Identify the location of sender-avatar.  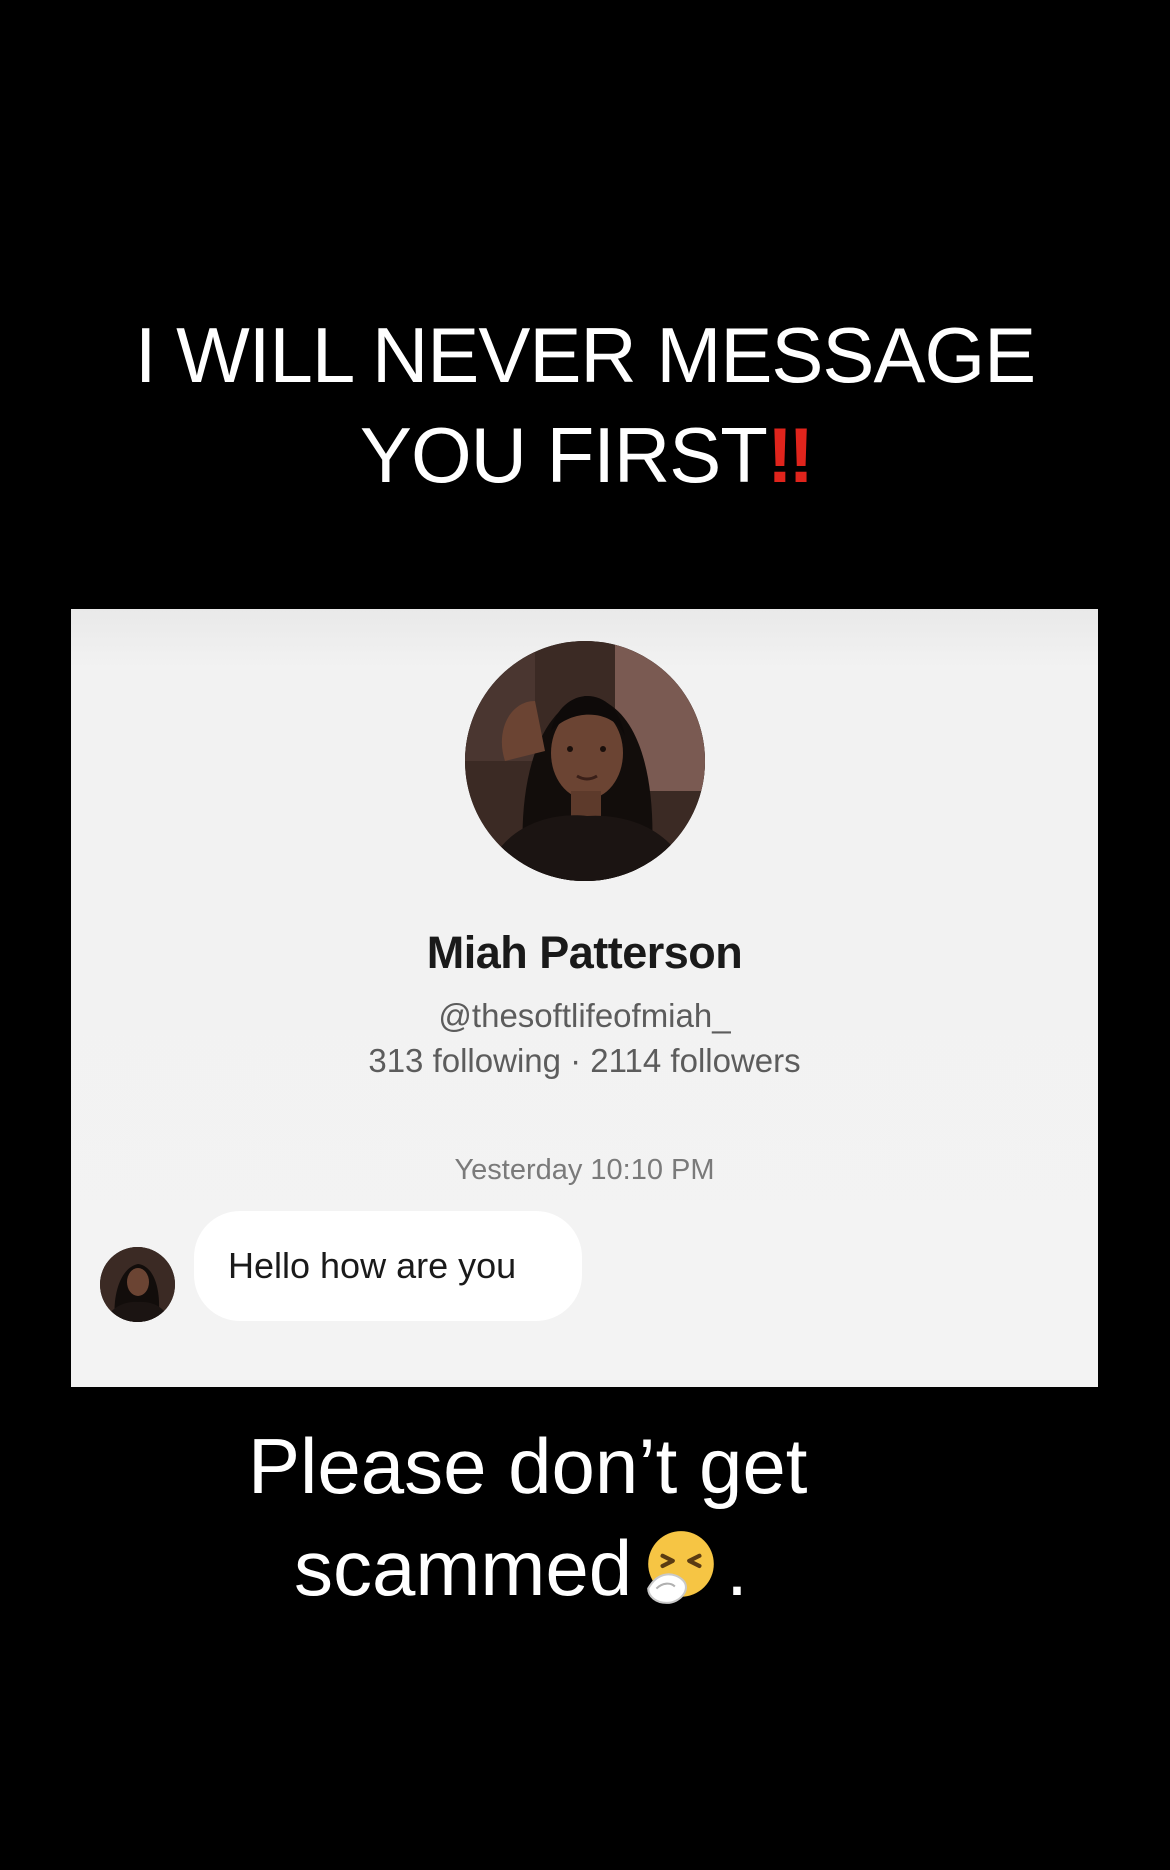
(137, 1284).